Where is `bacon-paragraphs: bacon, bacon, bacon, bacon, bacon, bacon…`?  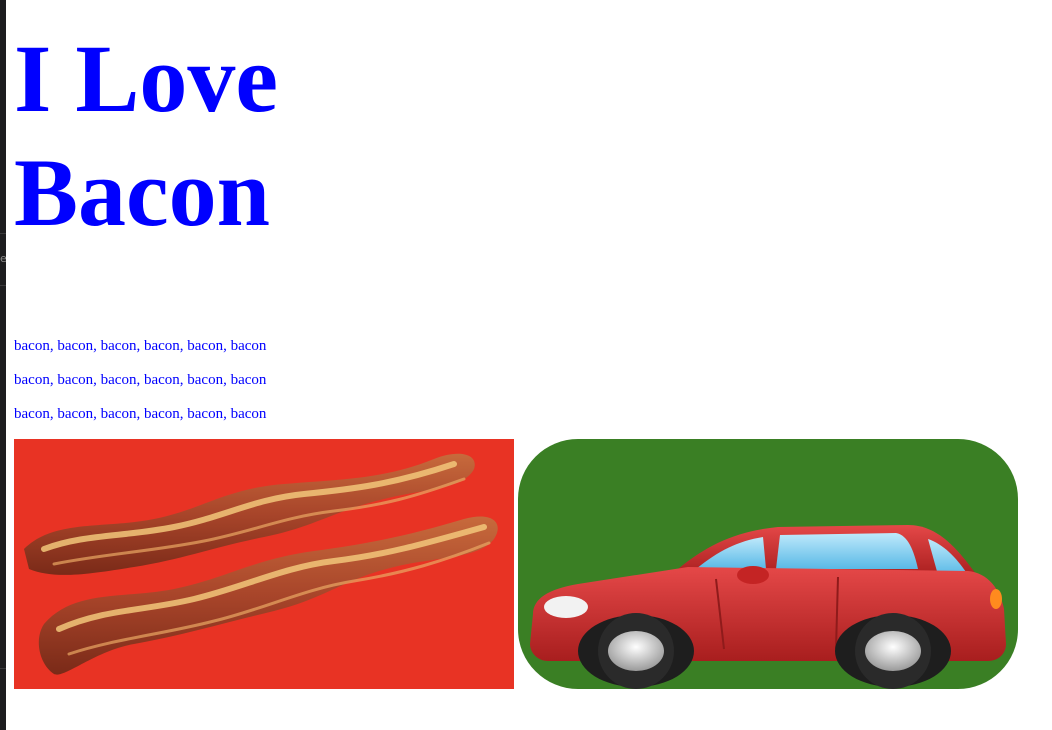
bacon-paragraphs: bacon, bacon, bacon, bacon, bacon, bacon… is located at coordinates (140, 387).